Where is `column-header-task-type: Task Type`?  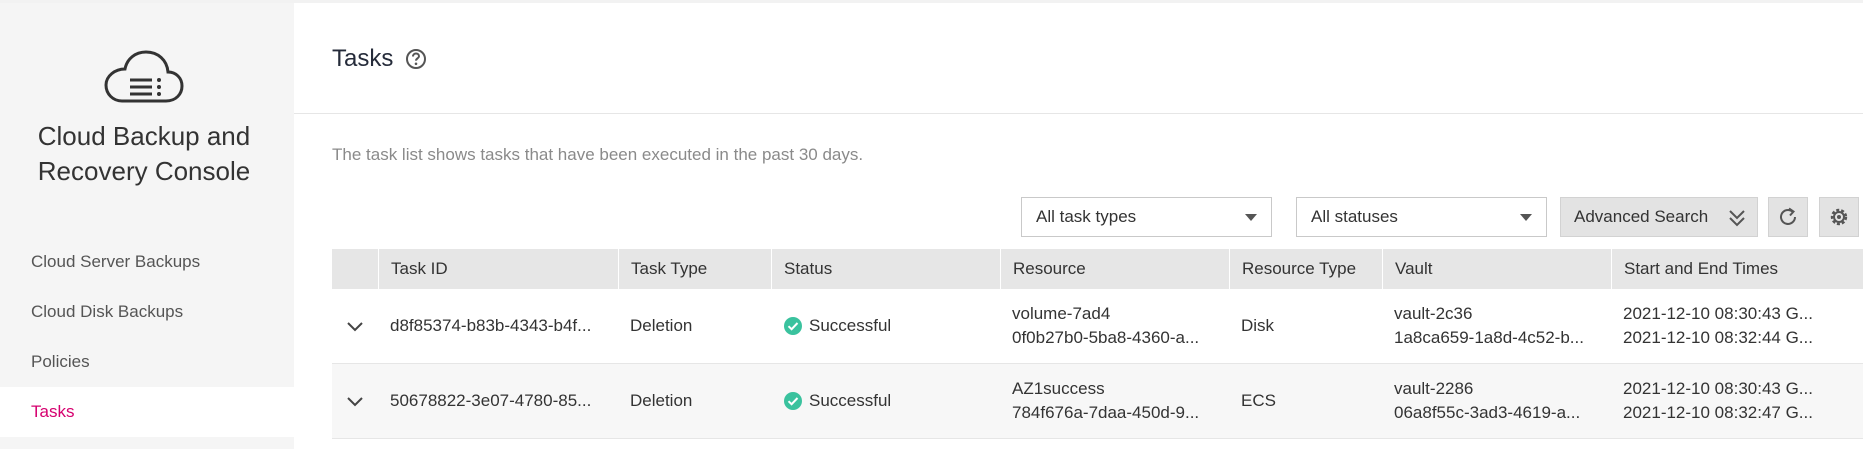 column-header-task-type: Task Type is located at coordinates (694, 269).